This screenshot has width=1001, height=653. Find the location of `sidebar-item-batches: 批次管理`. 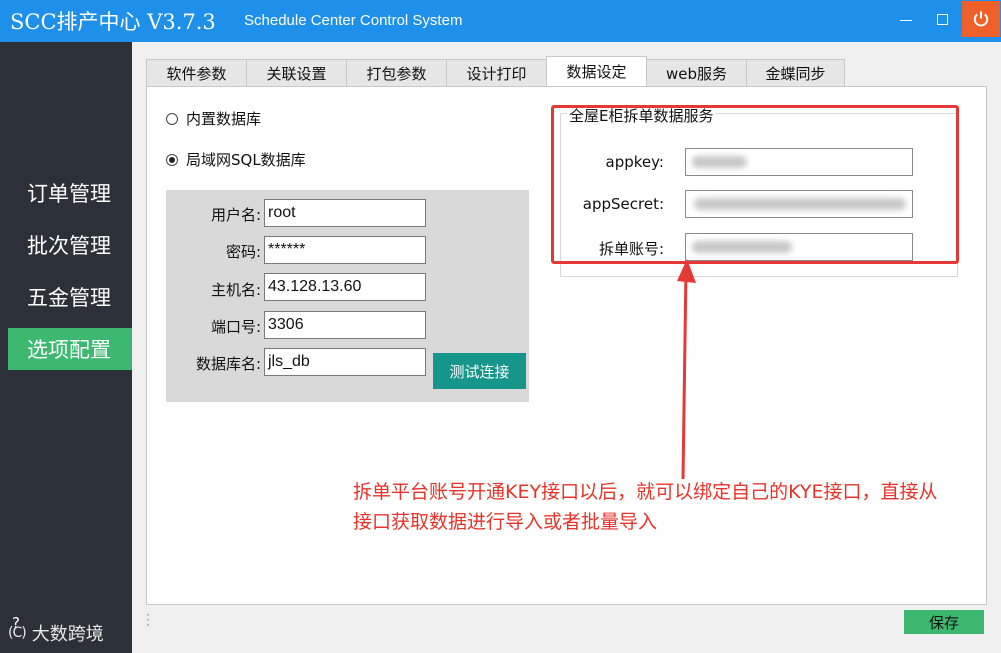

sidebar-item-batches: 批次管理 is located at coordinates (70, 245).